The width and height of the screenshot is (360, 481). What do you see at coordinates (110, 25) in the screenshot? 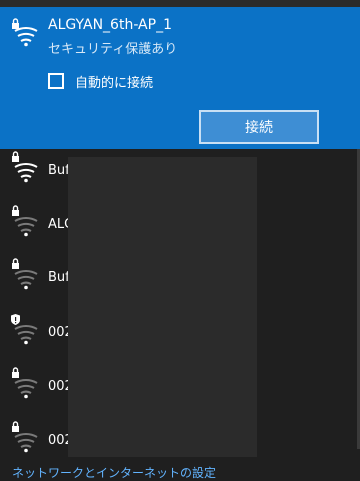
I see `selected-network-name: ALGYAN_6th-AP_1` at bounding box center [110, 25].